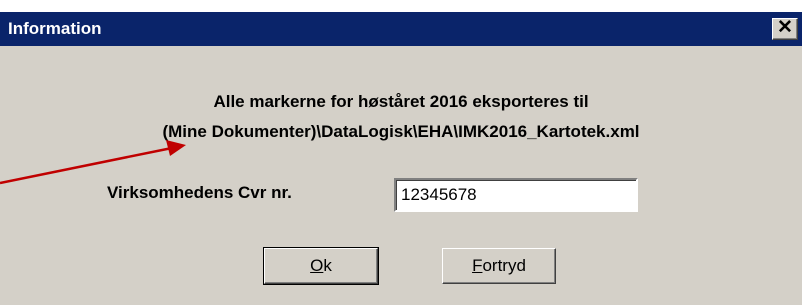 Image resolution: width=802 pixels, height=305 pixels. Describe the element at coordinates (401, 29) in the screenshot. I see `title-bar: Information ✕` at that location.